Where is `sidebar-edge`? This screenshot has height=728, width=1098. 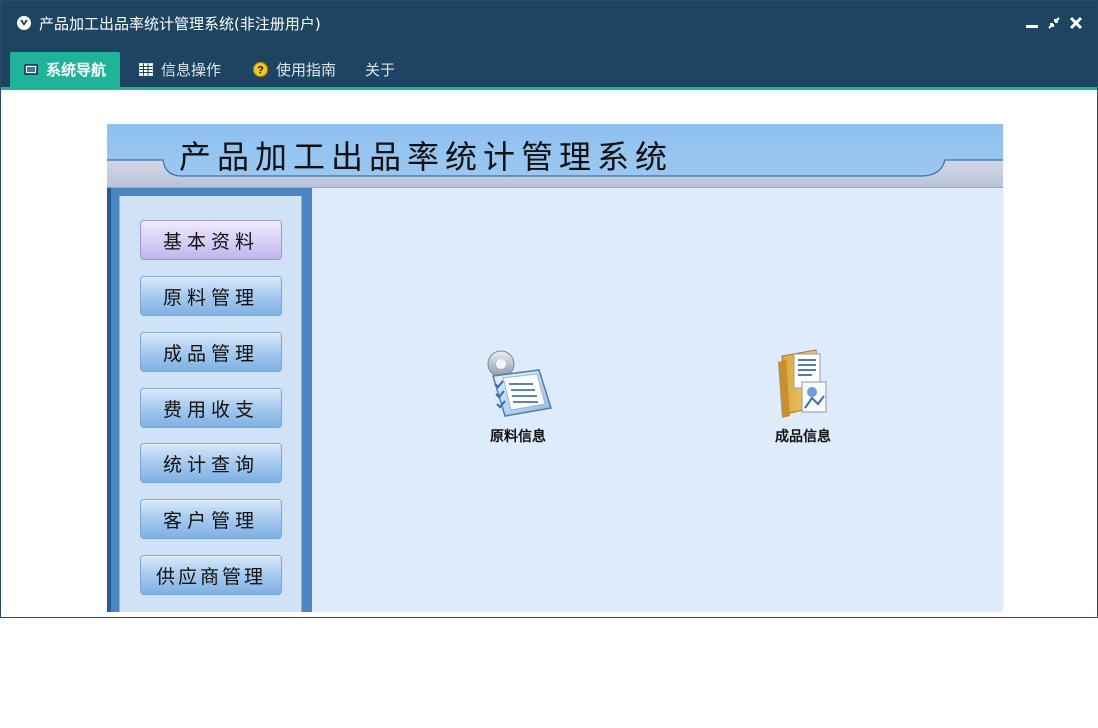 sidebar-edge is located at coordinates (109, 400).